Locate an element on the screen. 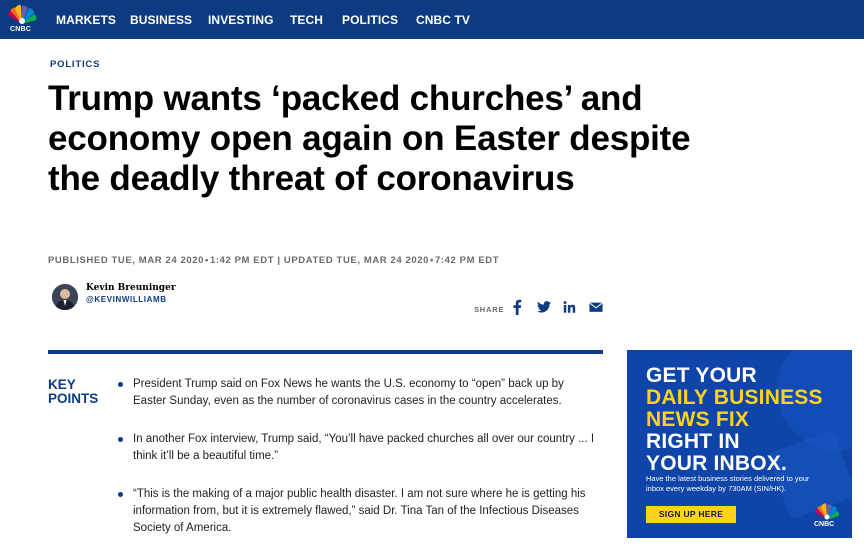  author-twitter-handle: @KEVINWILLIAMB is located at coordinates (126, 299).